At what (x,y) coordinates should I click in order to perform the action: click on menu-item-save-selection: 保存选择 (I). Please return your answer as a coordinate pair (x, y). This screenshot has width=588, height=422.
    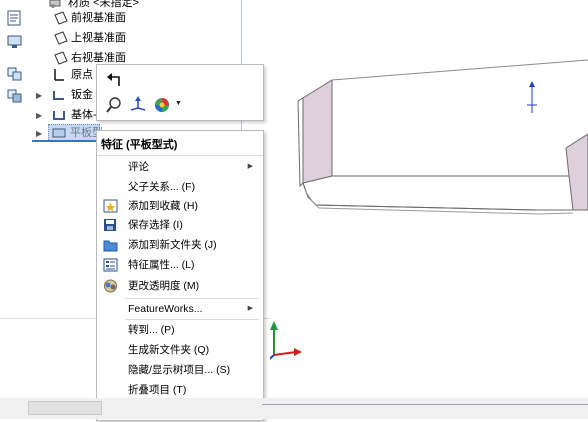
    Looking at the image, I should click on (180, 225).